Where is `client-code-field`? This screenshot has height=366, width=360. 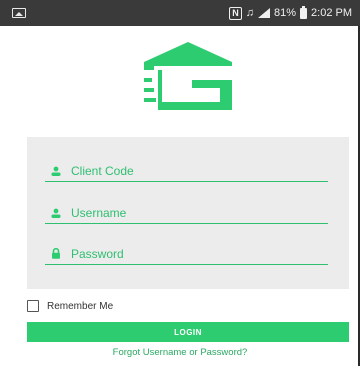
client-code-field is located at coordinates (186, 171).